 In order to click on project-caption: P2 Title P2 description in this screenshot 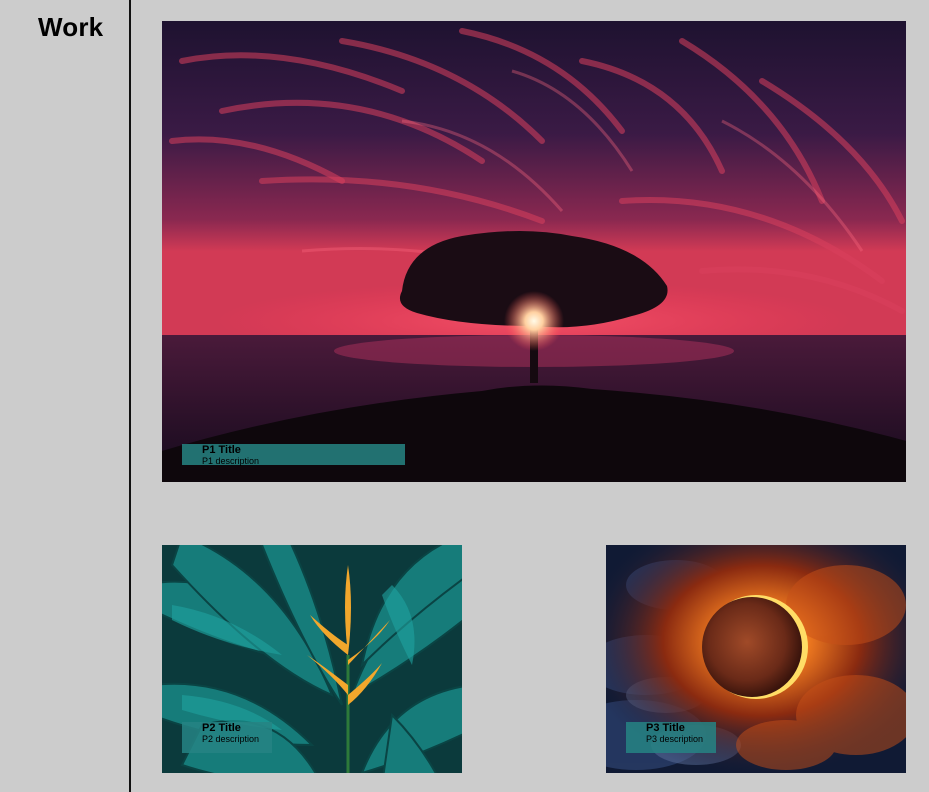, I will do `click(227, 737)`.